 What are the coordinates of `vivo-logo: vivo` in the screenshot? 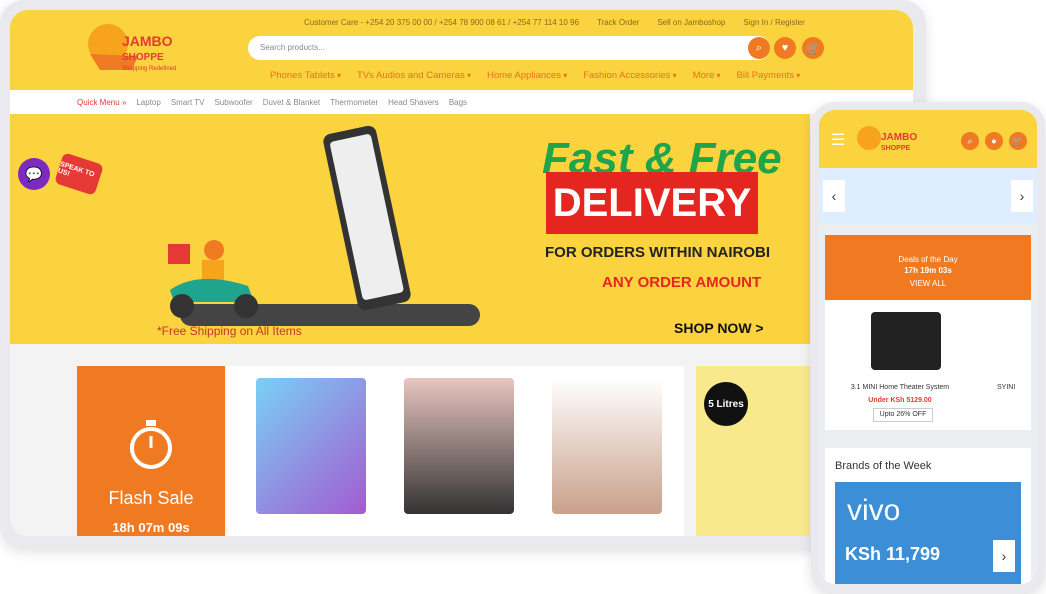 It's located at (874, 510).